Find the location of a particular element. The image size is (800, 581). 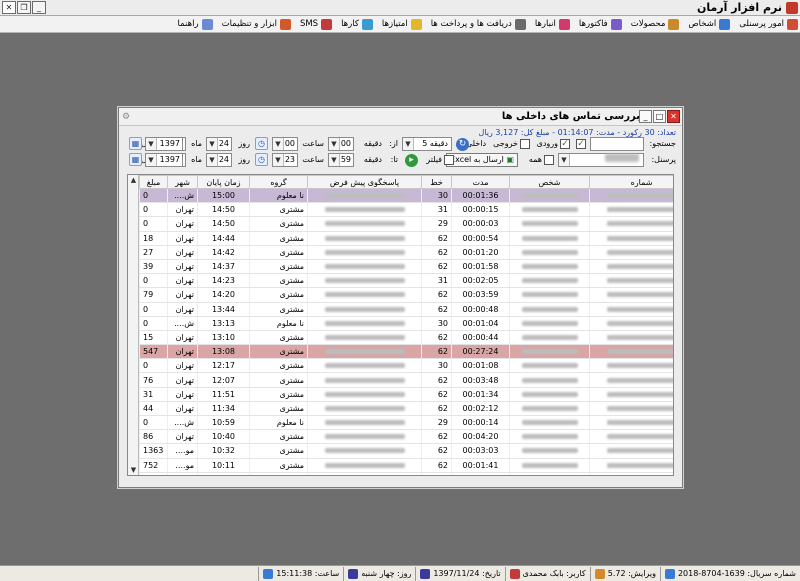

interval-select: ▼ 5 دقیقه is located at coordinates (427, 144).